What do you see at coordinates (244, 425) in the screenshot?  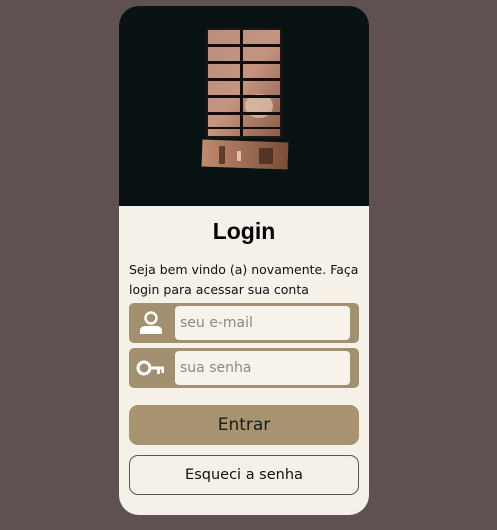 I see `login-button: Entrar` at bounding box center [244, 425].